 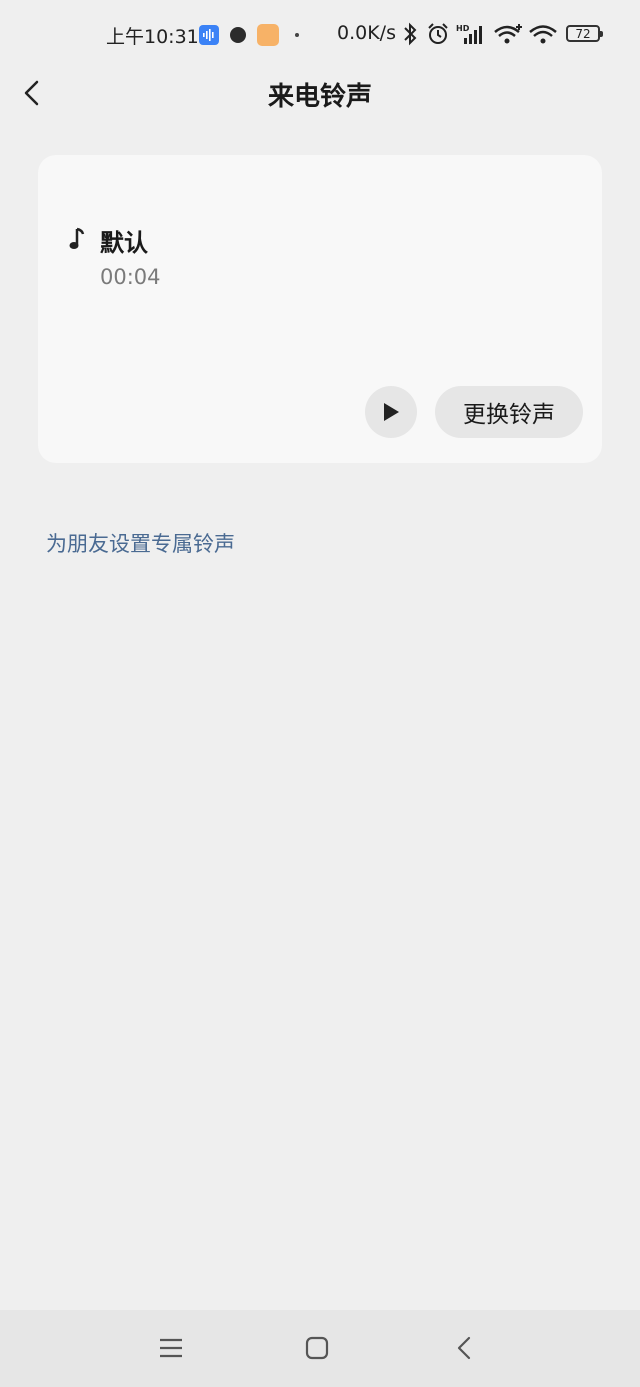 What do you see at coordinates (319, 97) in the screenshot?
I see `page-title: 来电铃声` at bounding box center [319, 97].